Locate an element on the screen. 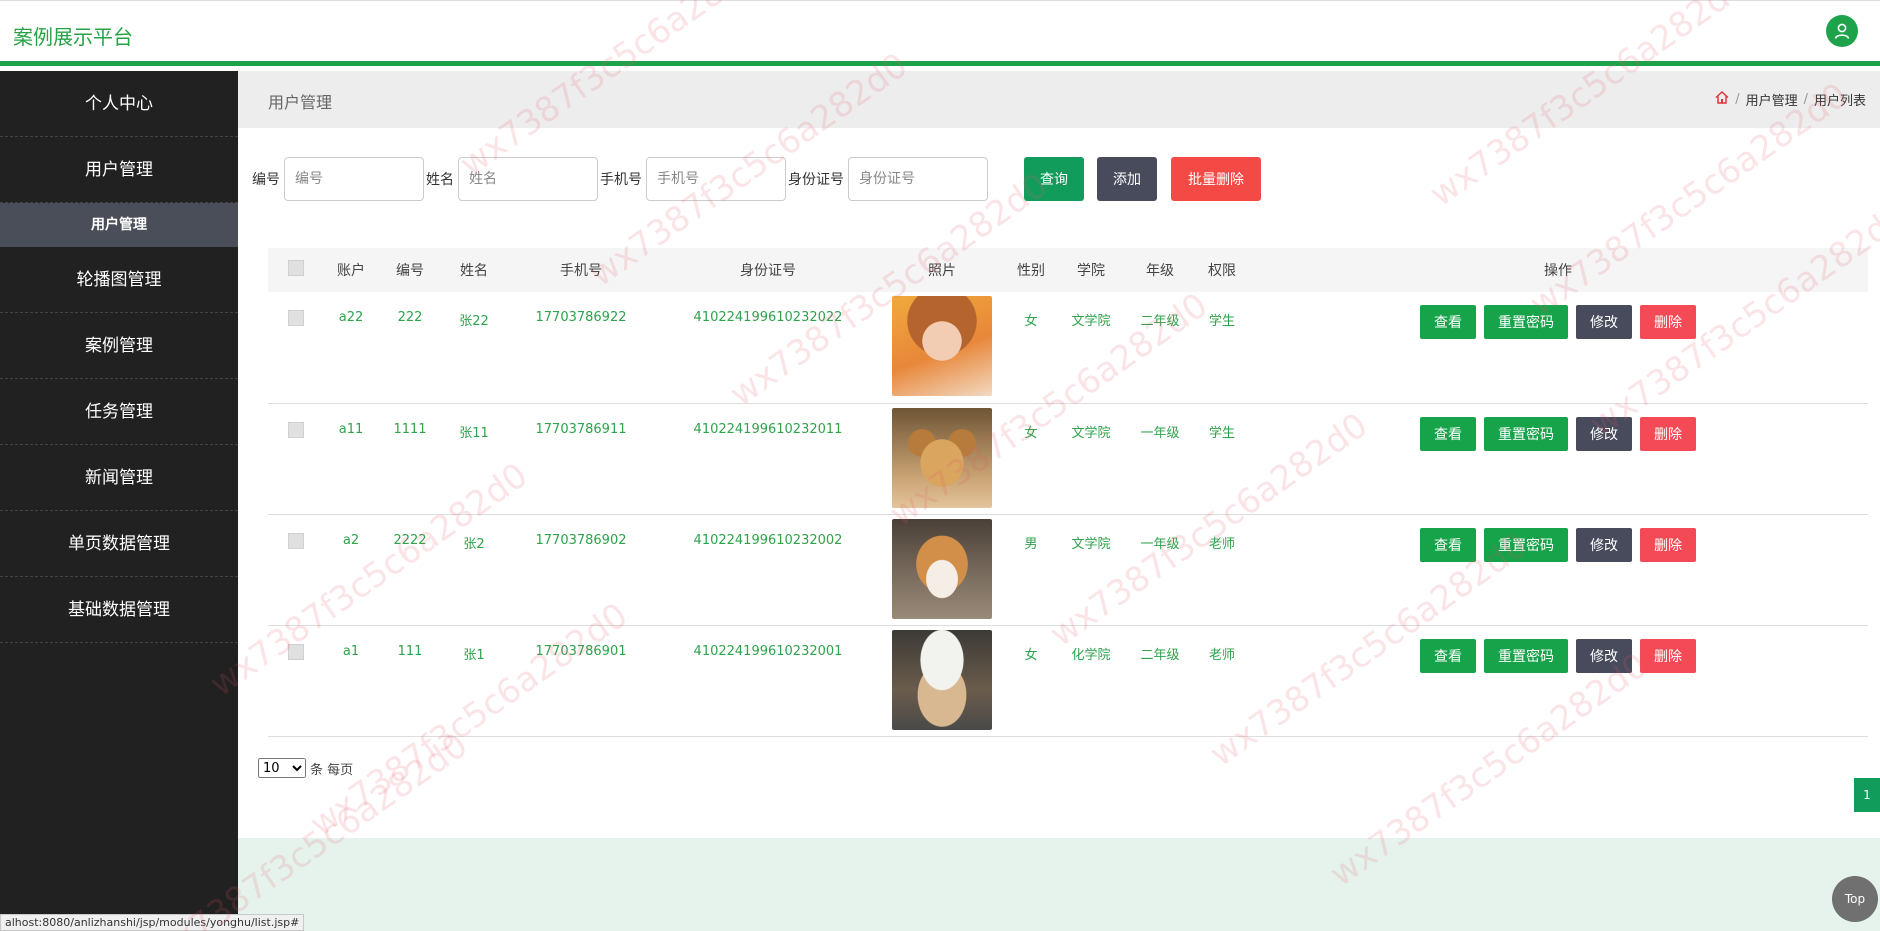  batch-delete-button: 批量删除 is located at coordinates (1216, 179).